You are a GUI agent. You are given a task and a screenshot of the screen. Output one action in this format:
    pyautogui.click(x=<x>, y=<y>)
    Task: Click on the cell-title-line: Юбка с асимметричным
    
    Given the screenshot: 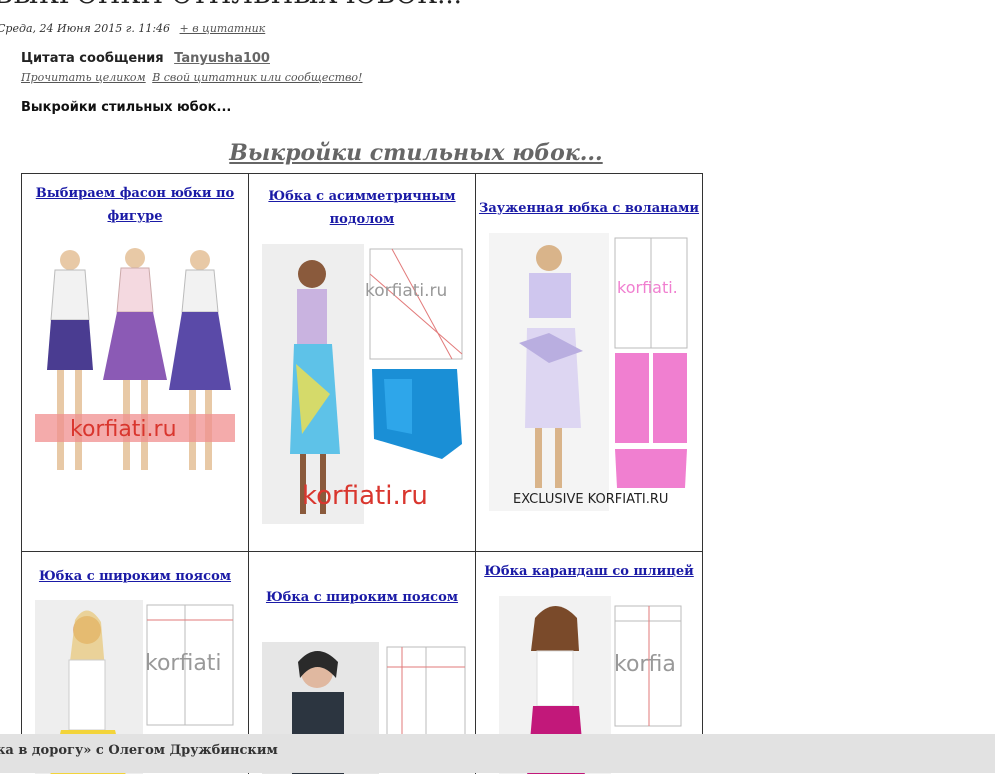 What is the action you would take?
    pyautogui.click(x=362, y=196)
    